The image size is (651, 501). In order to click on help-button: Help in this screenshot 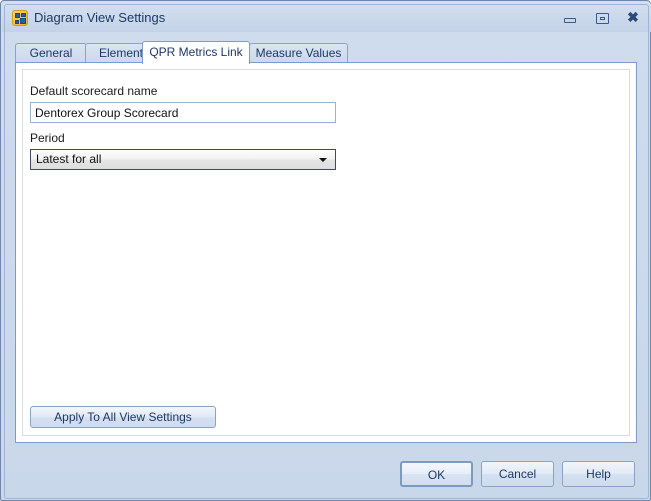, I will do `click(598, 474)`.